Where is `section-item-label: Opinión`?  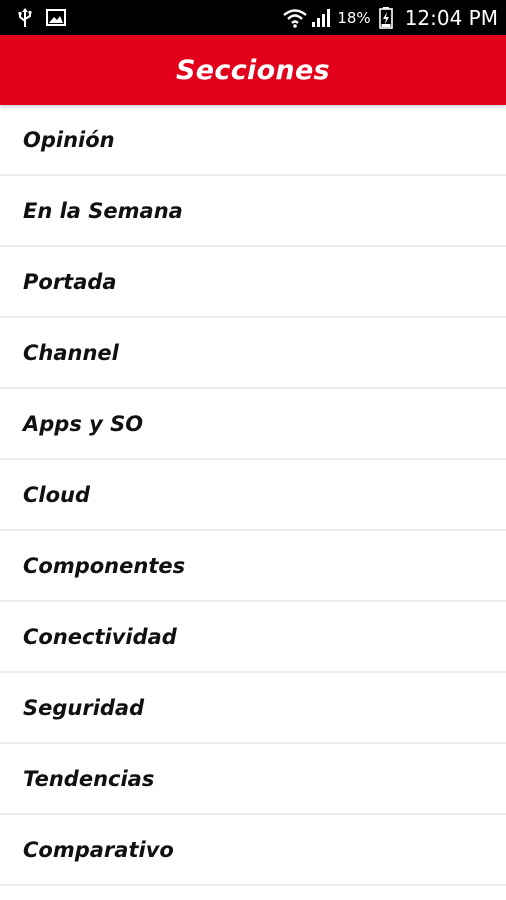 section-item-label: Opinión is located at coordinates (69, 139).